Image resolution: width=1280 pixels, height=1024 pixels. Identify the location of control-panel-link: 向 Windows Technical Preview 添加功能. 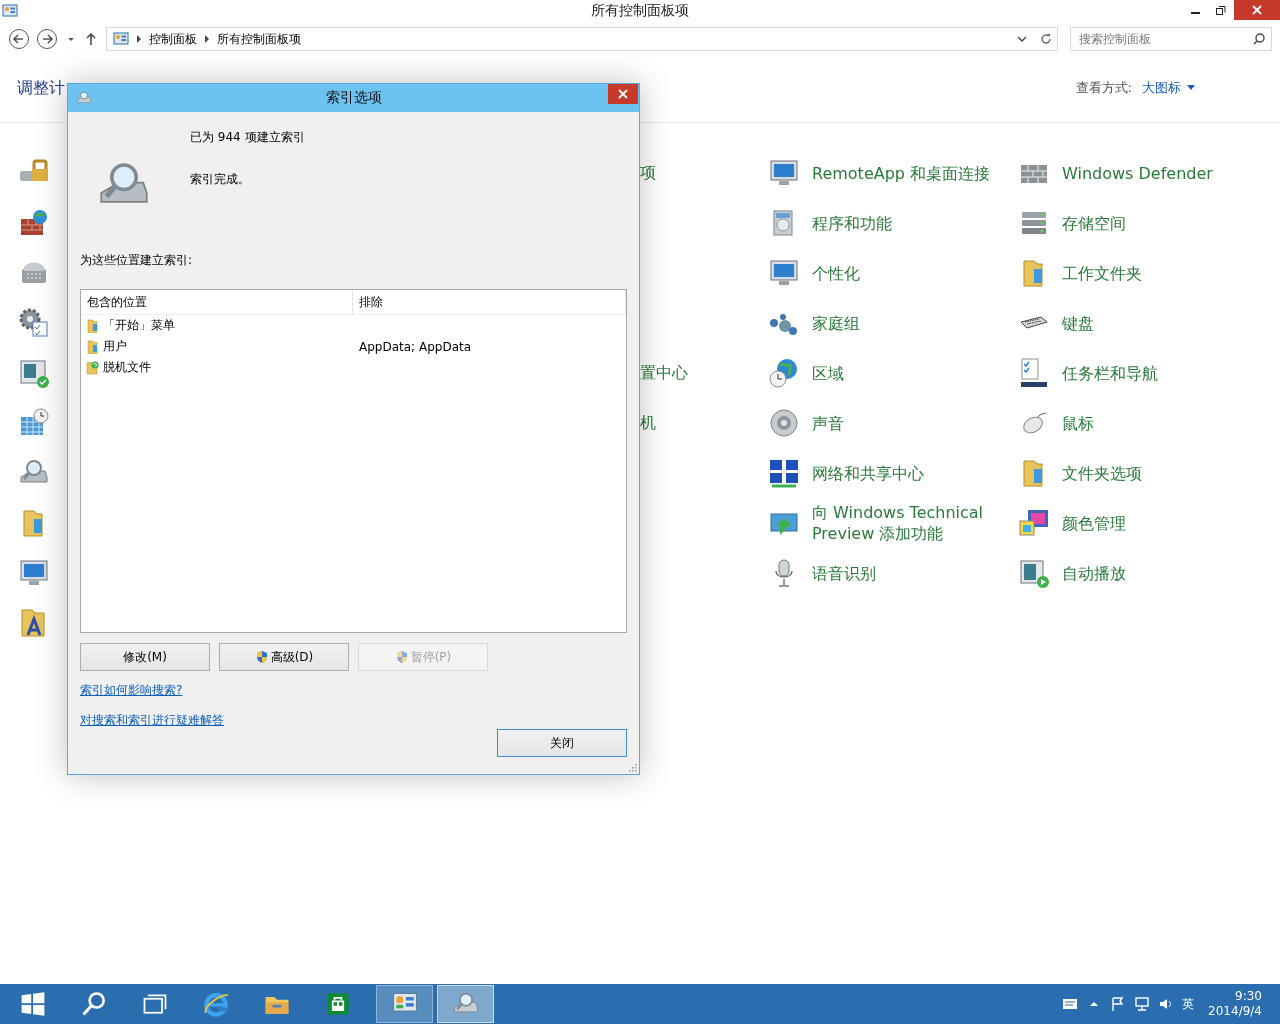
(904, 523).